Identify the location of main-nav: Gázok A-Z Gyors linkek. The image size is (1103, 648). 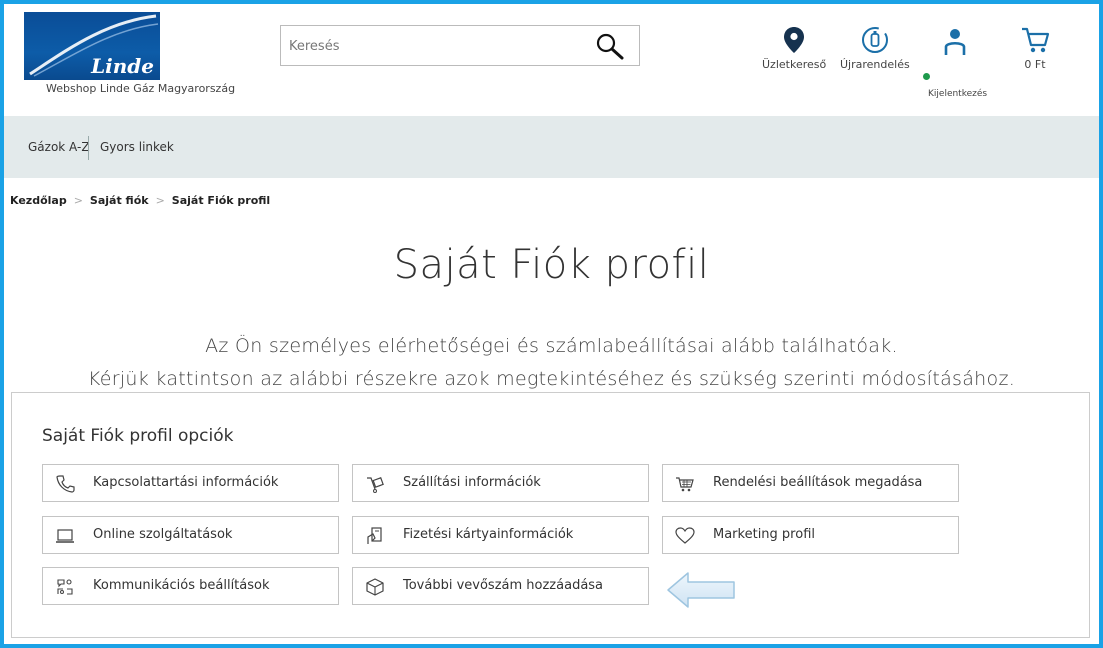
(551, 147).